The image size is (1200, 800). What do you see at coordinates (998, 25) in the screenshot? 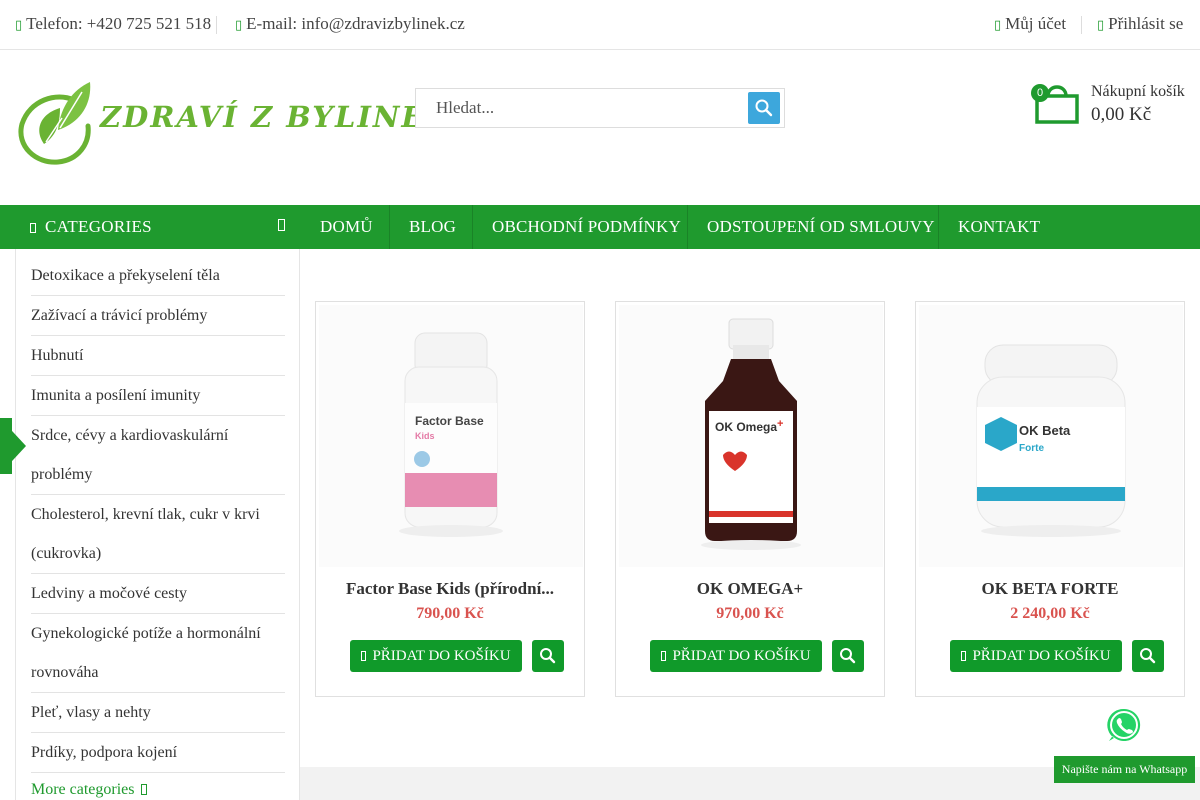
I see `user-icon: ▯` at bounding box center [998, 25].